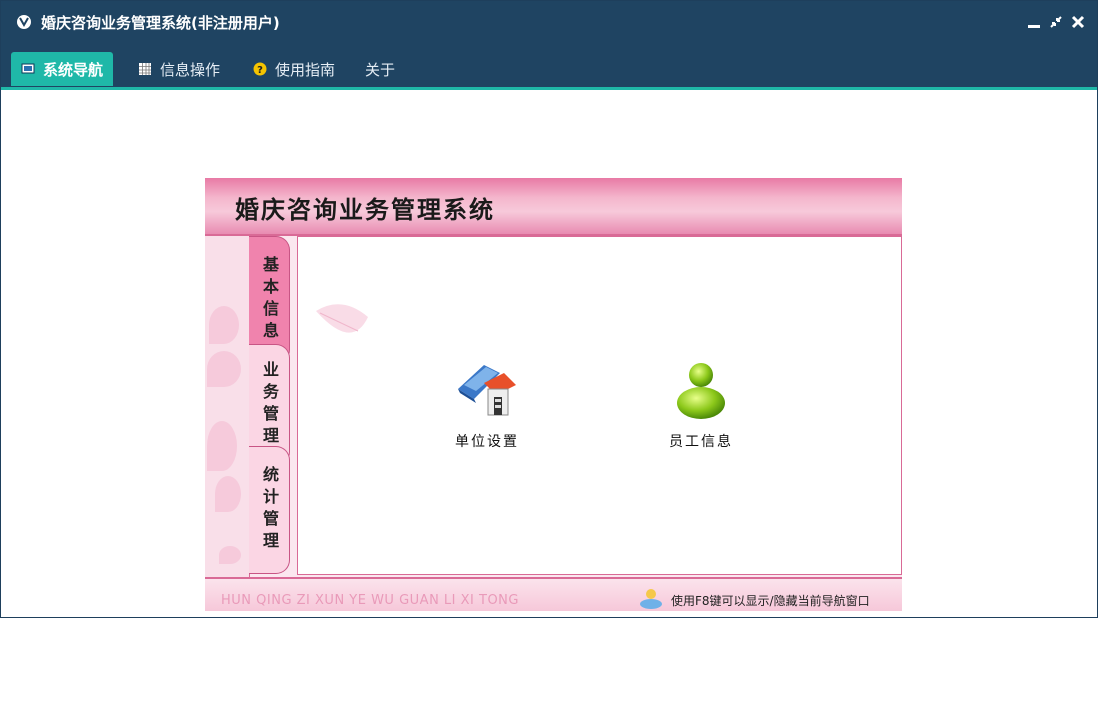 Image resolution: width=1098 pixels, height=728 pixels. I want to click on grid-icon, so click(145, 69).